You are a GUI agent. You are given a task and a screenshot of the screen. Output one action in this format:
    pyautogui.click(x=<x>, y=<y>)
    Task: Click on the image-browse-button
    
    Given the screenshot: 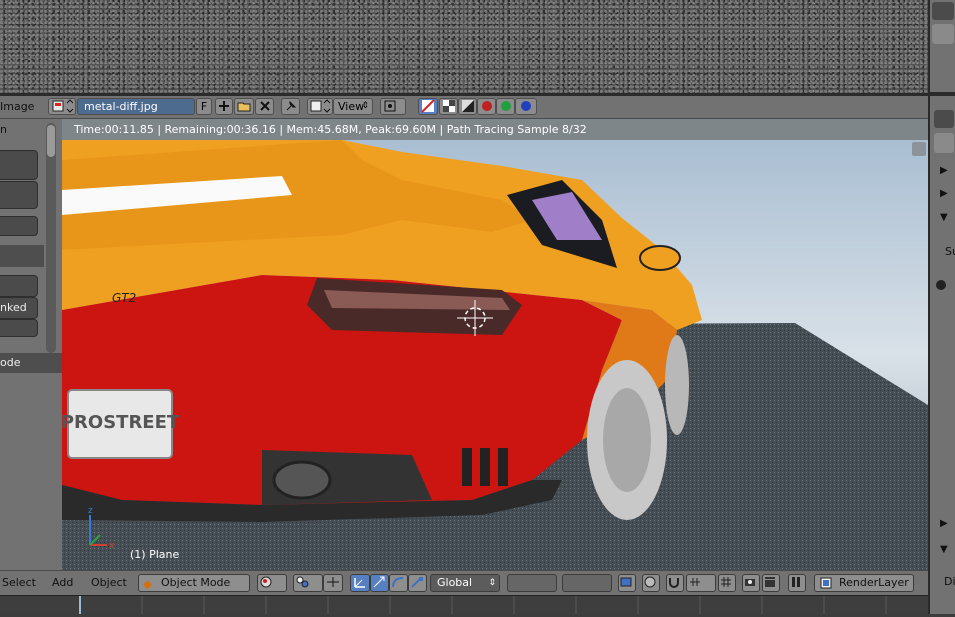 What is the action you would take?
    pyautogui.click(x=62, y=106)
    